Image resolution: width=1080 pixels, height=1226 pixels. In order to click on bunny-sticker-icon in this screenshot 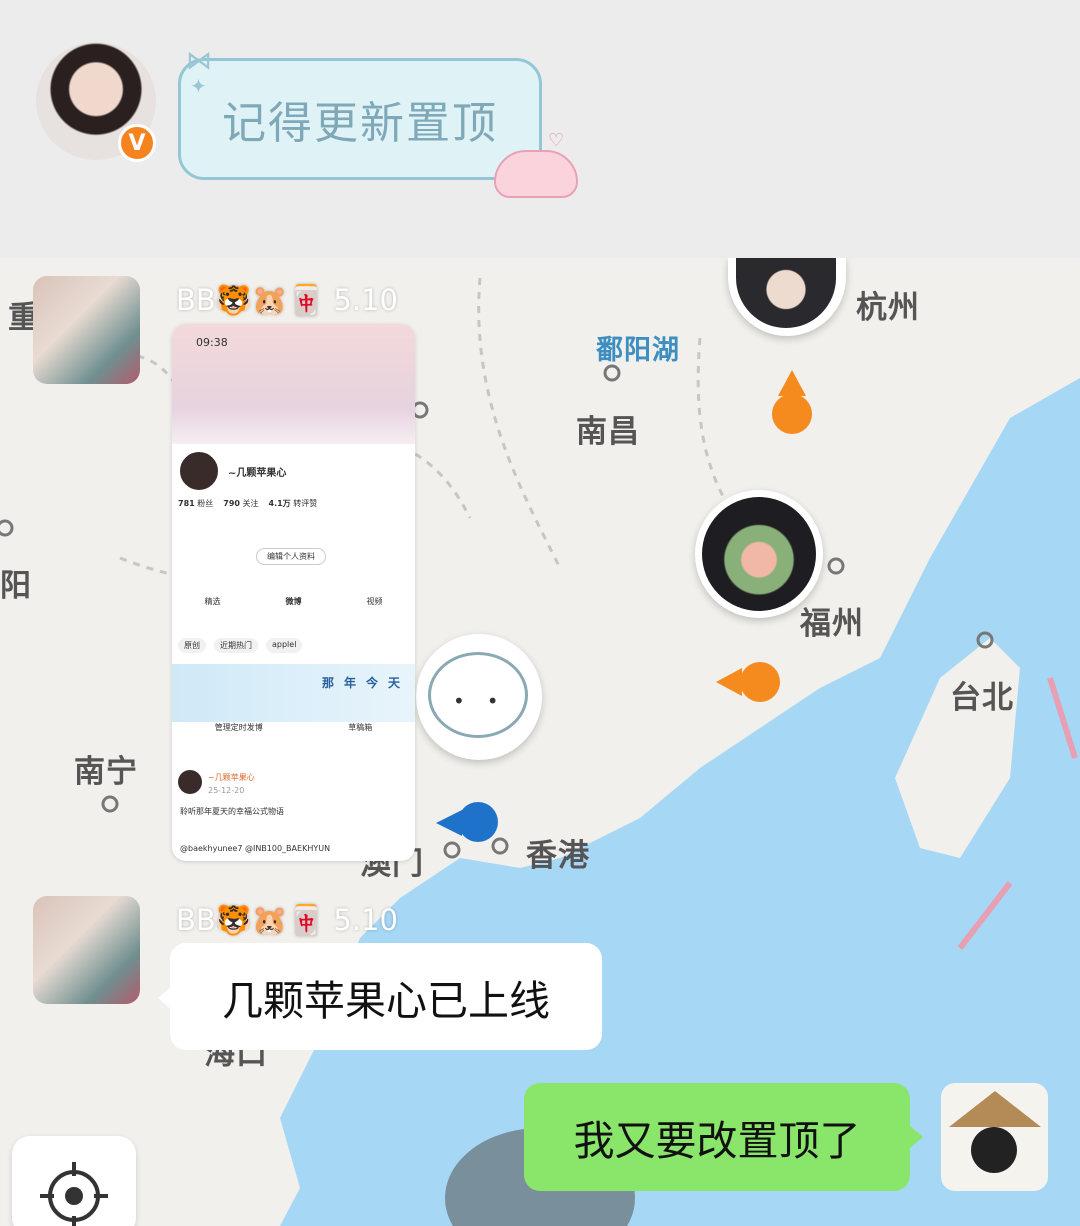, I will do `click(536, 174)`.